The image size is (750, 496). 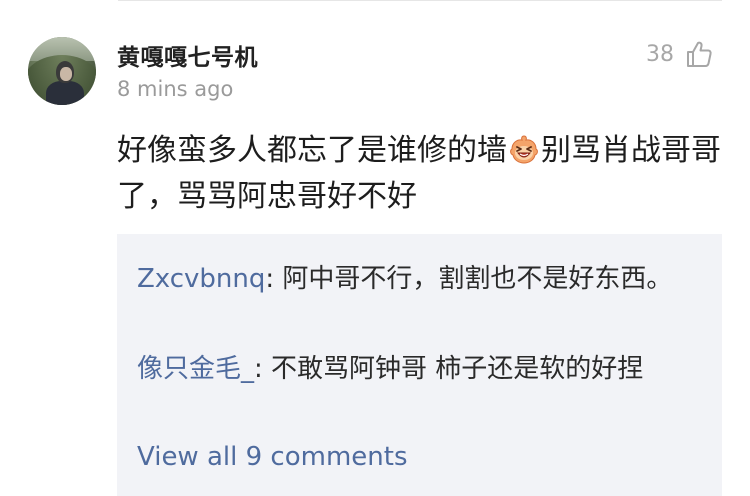 I want to click on view-all-comments-link: View all 9 comments, so click(x=272, y=457).